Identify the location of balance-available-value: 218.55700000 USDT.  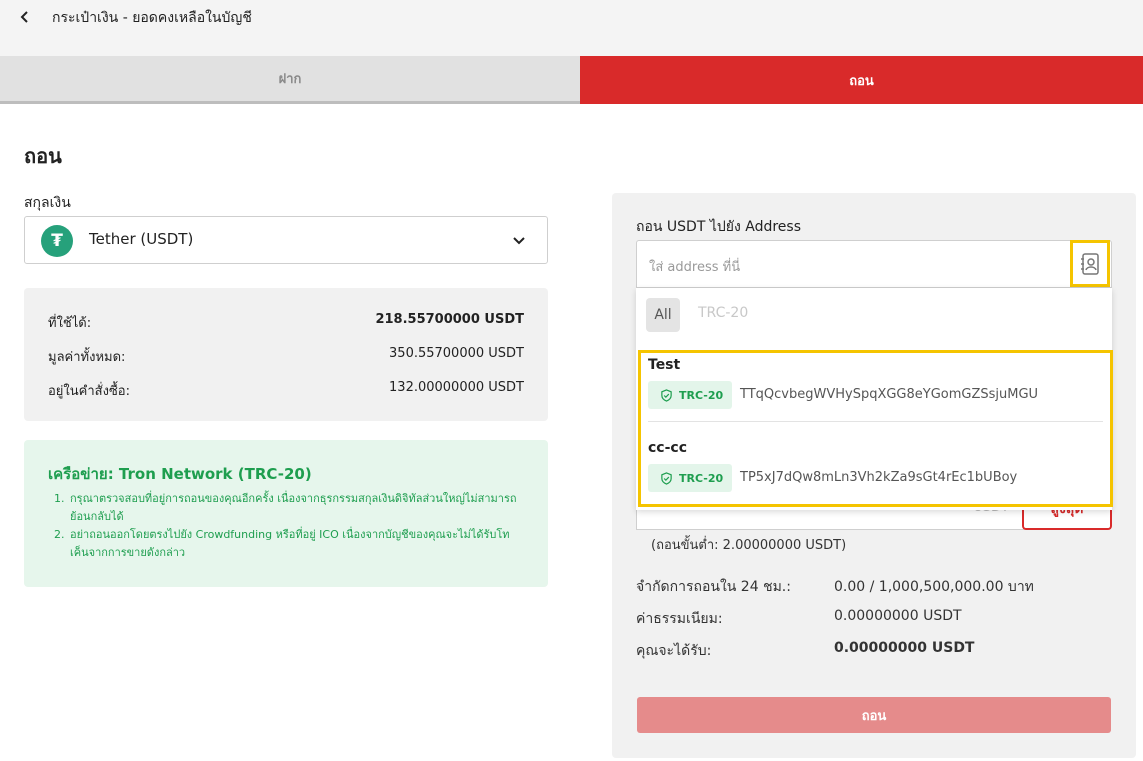
(449, 319).